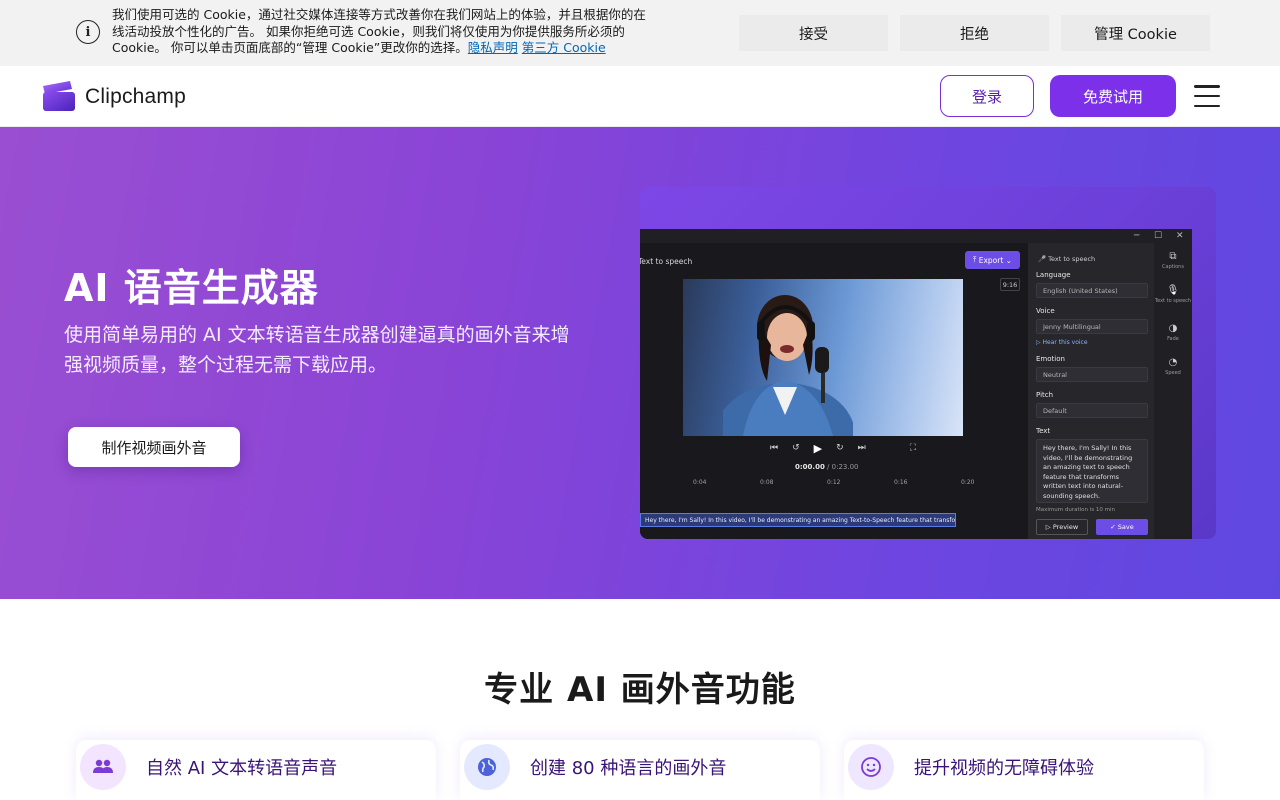 Image resolution: width=1280 pixels, height=800 pixels. I want to click on export-button: ⤒ Export ⌄, so click(992, 260).